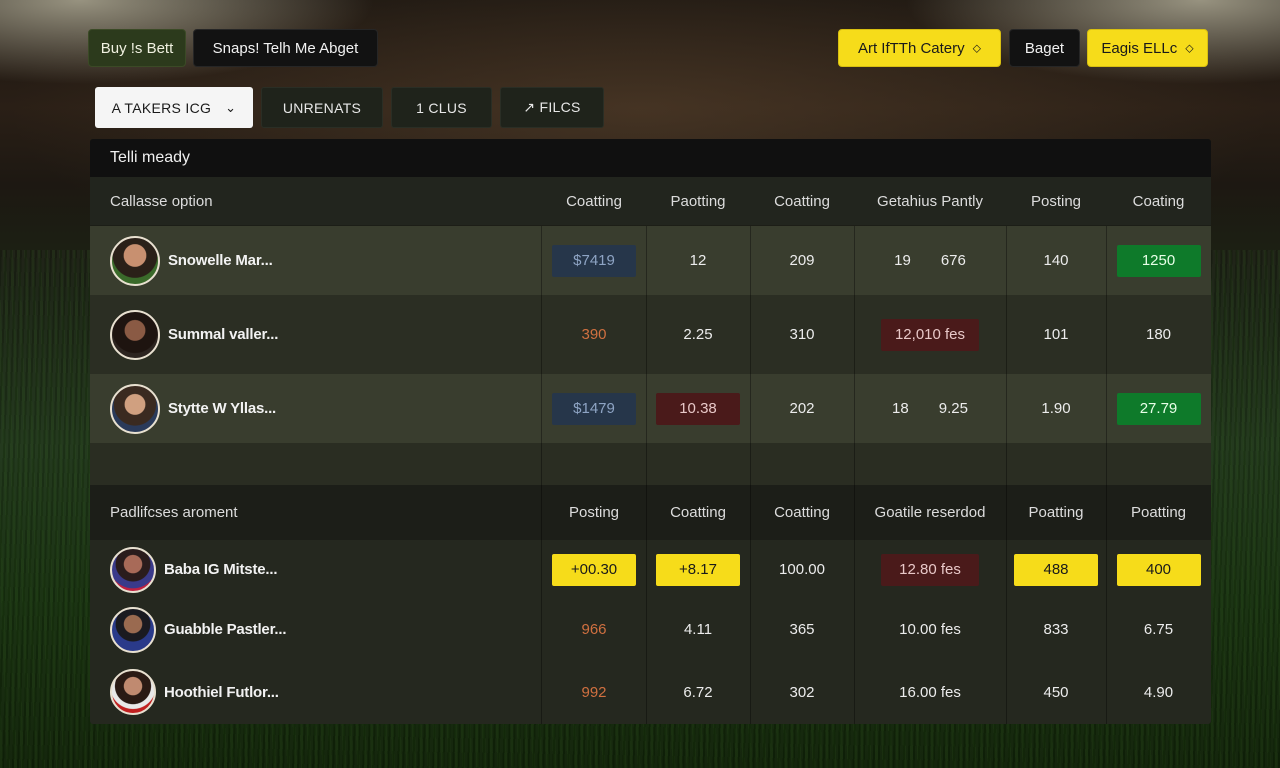 The image size is (1280, 768). I want to click on stat-chip: 27.79, so click(1158, 408).